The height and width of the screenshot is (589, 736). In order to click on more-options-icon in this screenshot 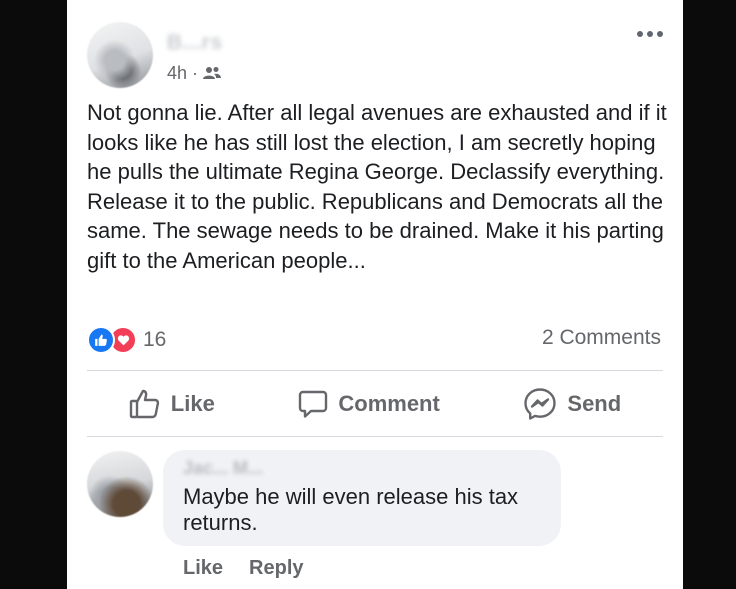, I will do `click(650, 34)`.